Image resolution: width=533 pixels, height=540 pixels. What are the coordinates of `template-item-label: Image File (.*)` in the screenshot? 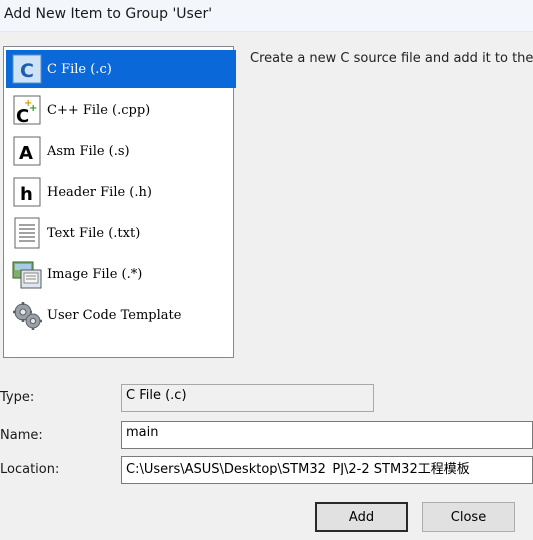 It's located at (95, 274).